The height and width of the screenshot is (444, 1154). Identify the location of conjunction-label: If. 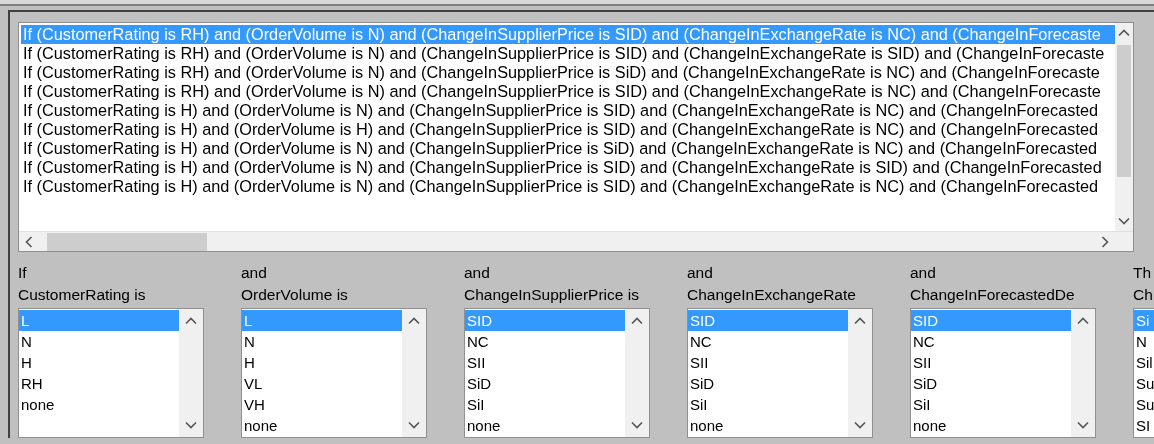
(22, 273).